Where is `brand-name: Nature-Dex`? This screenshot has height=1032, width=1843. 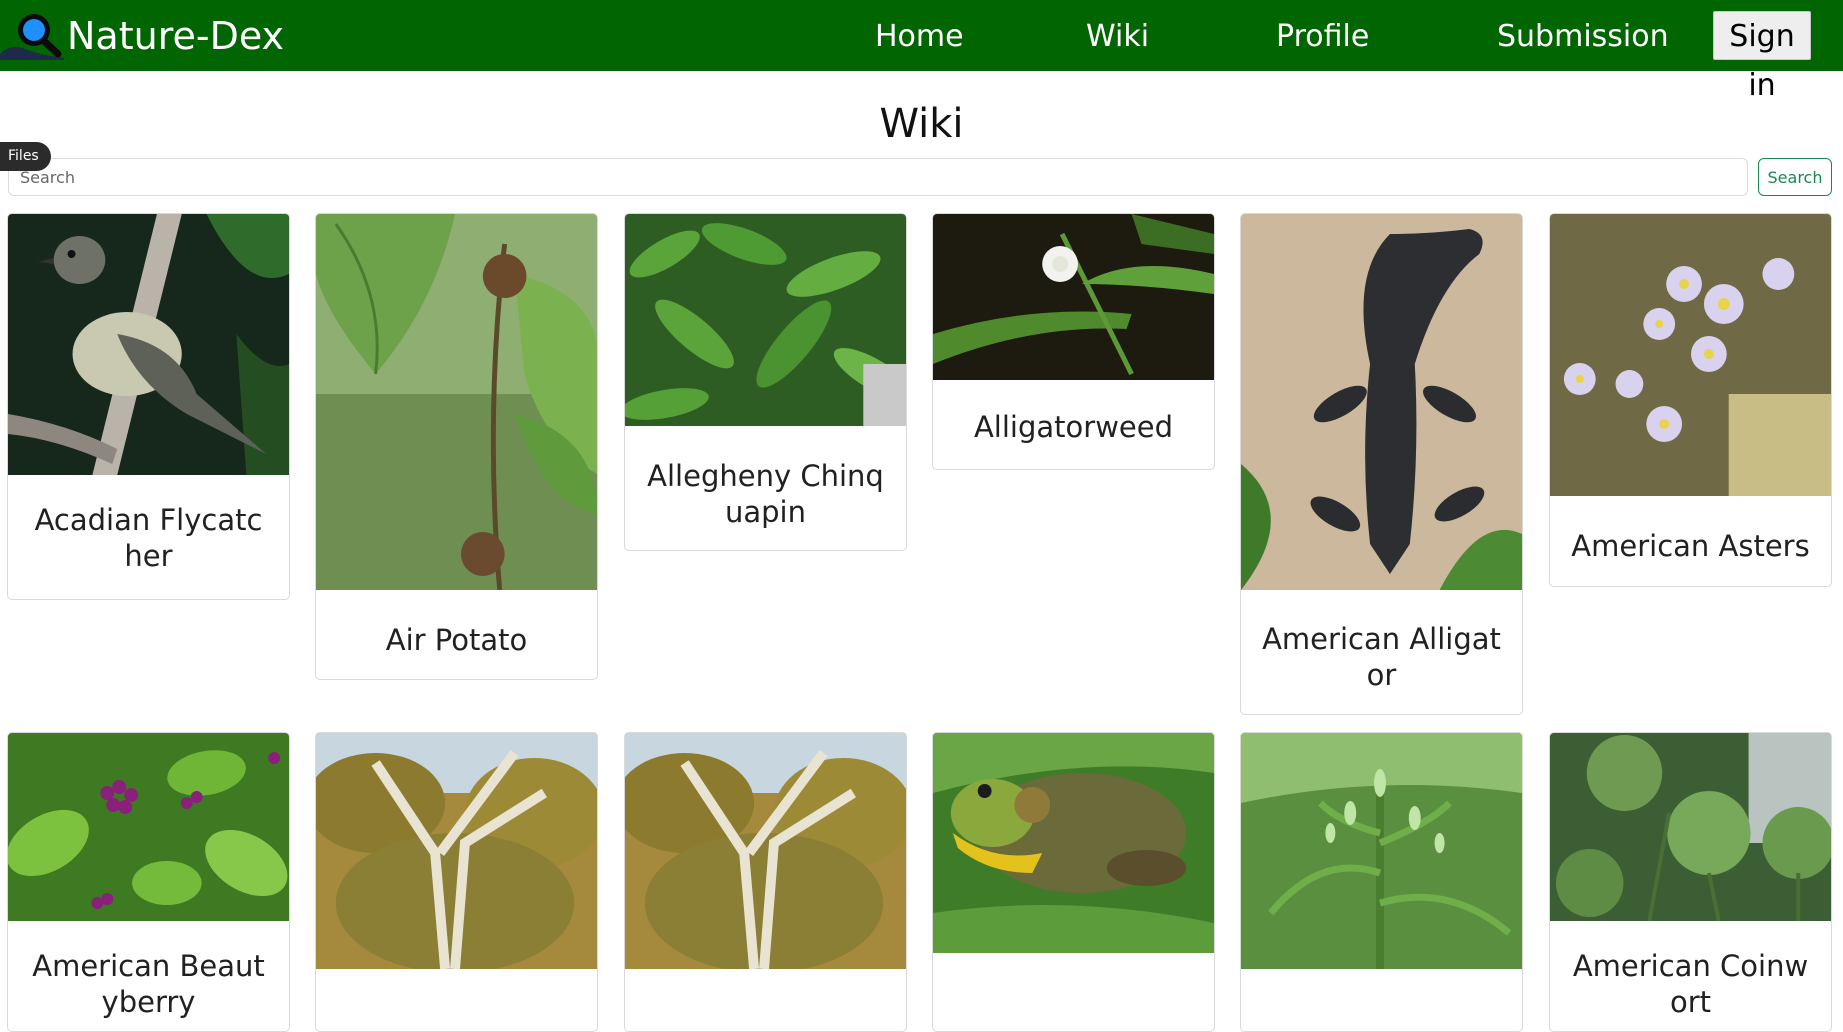
brand-name: Nature-Dex is located at coordinates (176, 36).